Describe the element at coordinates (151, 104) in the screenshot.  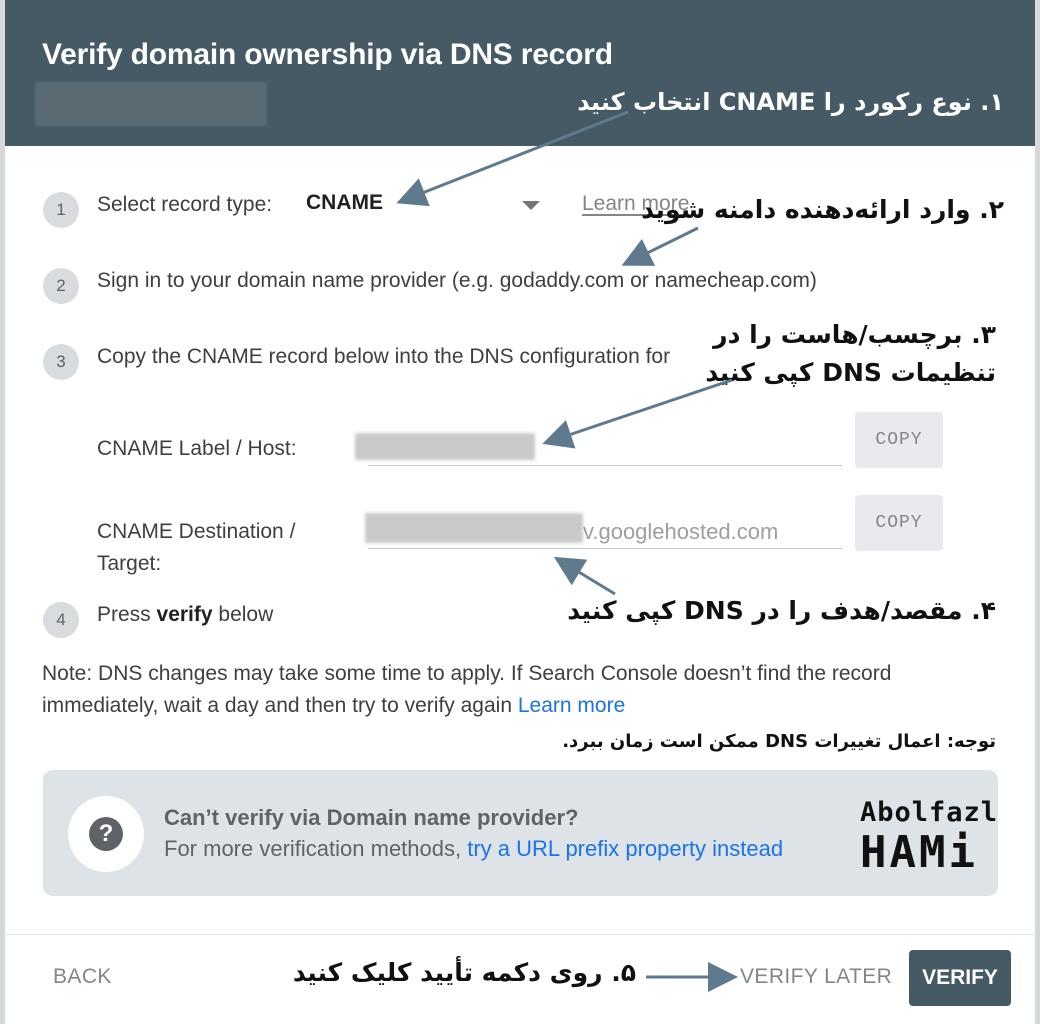
I see `redacted-domain` at that location.